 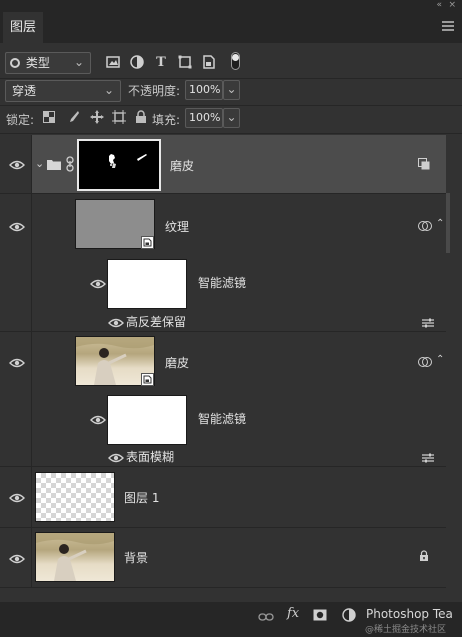 I want to click on watermark-text: Photoshop Tea, so click(x=409, y=614).